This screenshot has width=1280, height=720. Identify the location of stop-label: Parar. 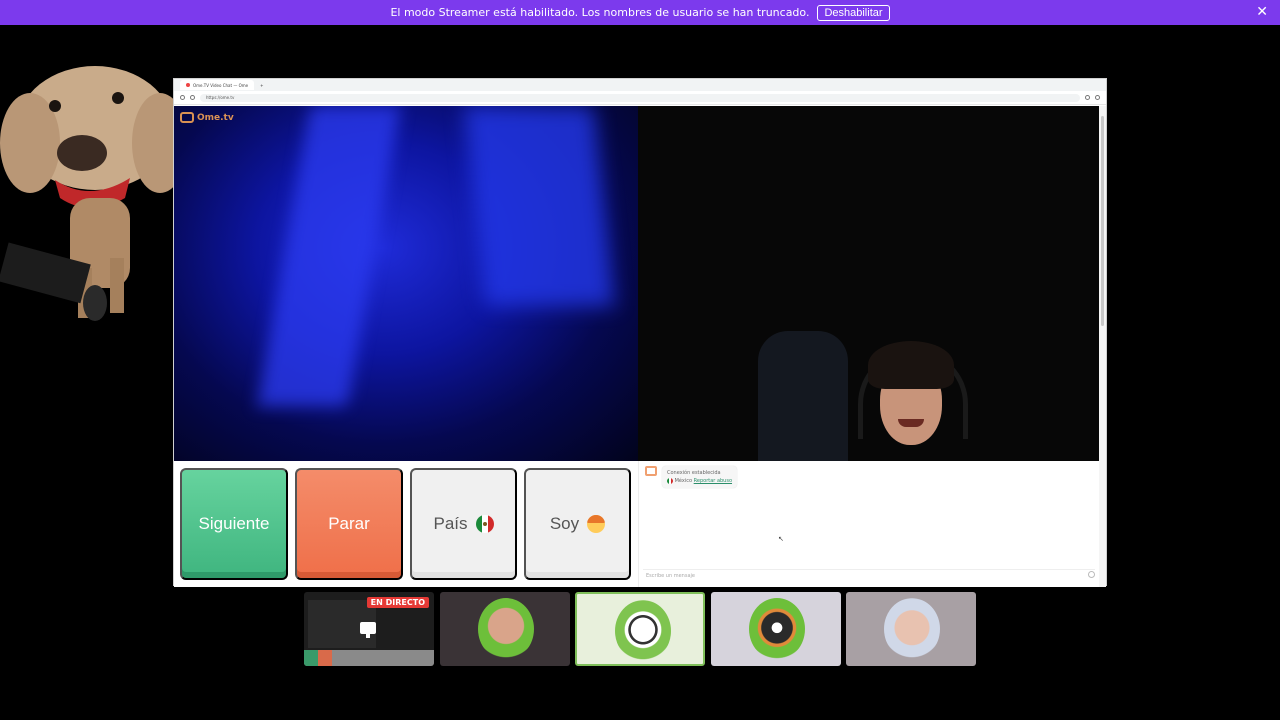
(349, 523).